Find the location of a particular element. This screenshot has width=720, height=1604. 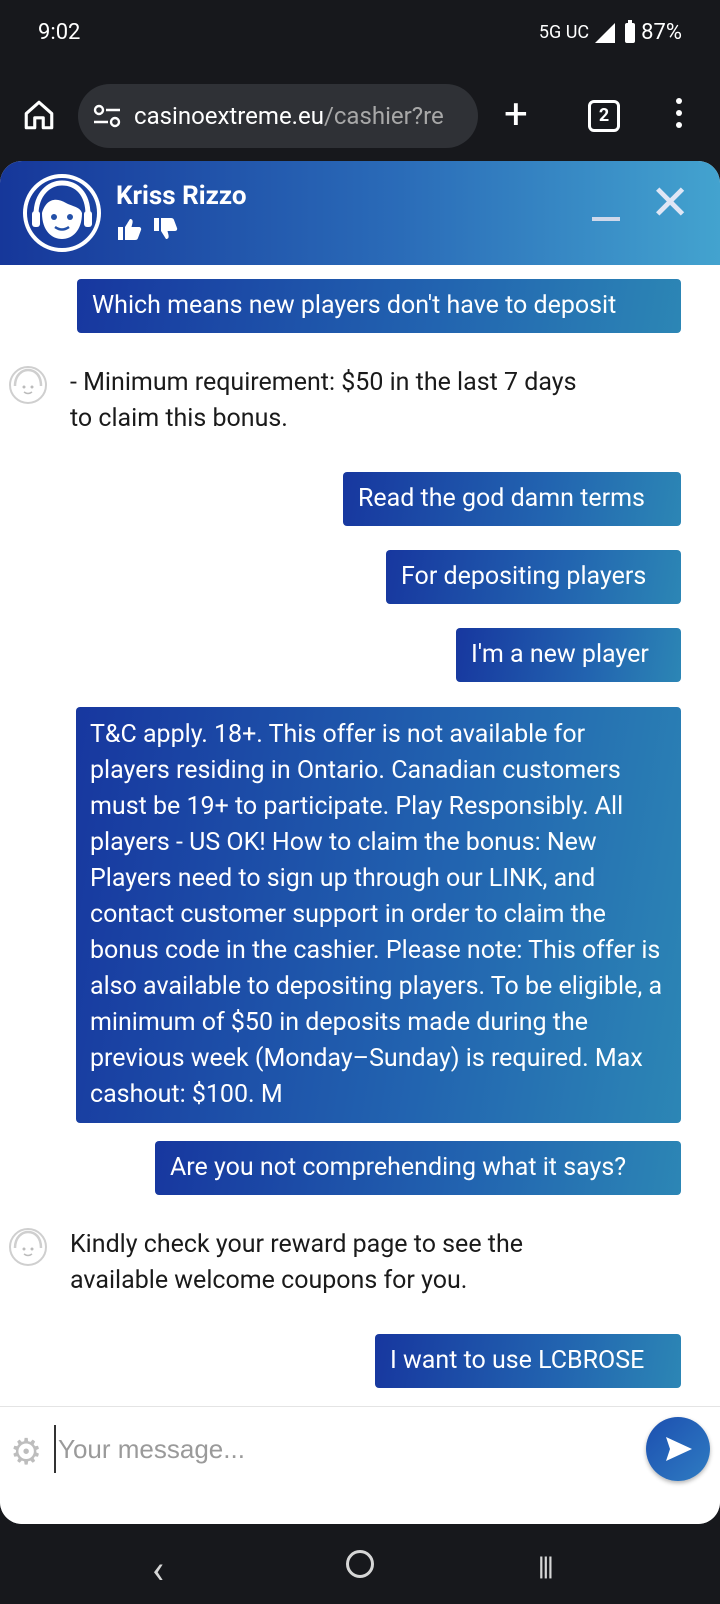

chat-header: Kriss Rizzo ✕ is located at coordinates (360, 213).